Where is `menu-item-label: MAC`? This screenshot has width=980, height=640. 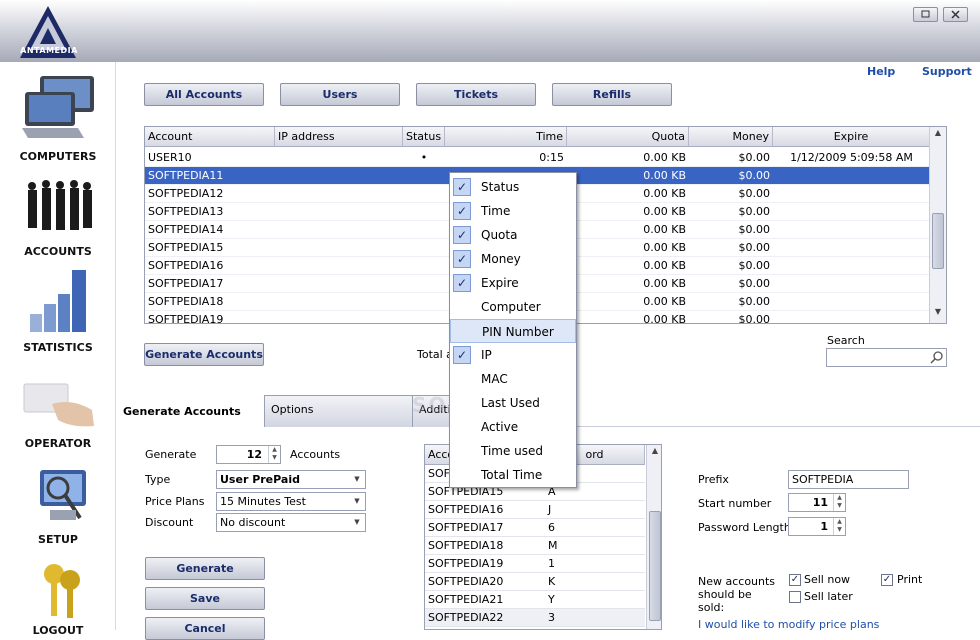 menu-item-label: MAC is located at coordinates (494, 379).